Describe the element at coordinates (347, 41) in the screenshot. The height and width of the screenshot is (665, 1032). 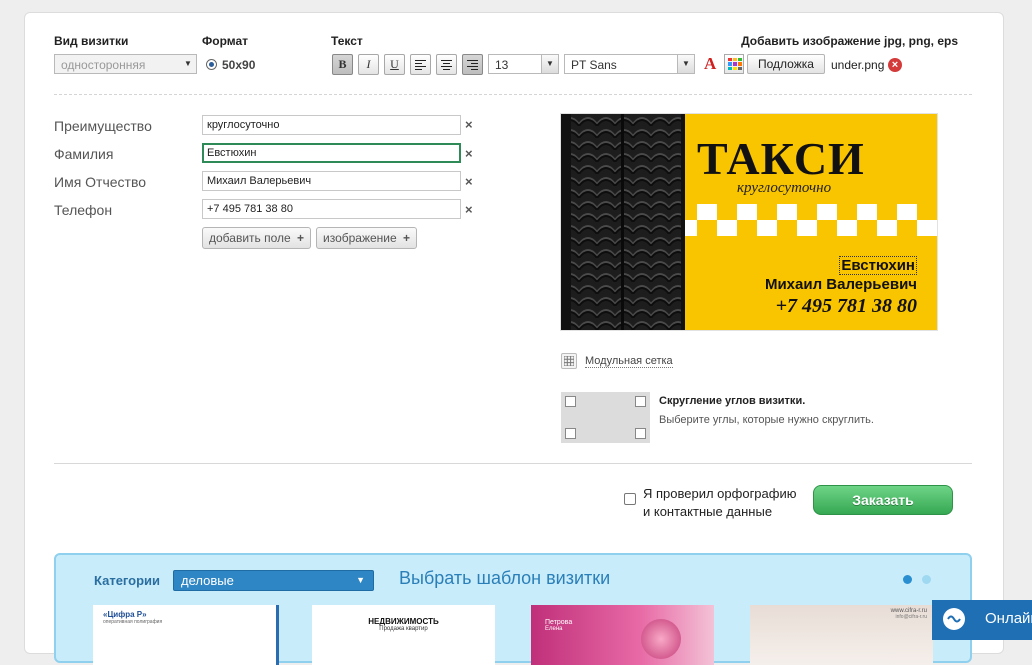
I see `text-label: Текст` at that location.